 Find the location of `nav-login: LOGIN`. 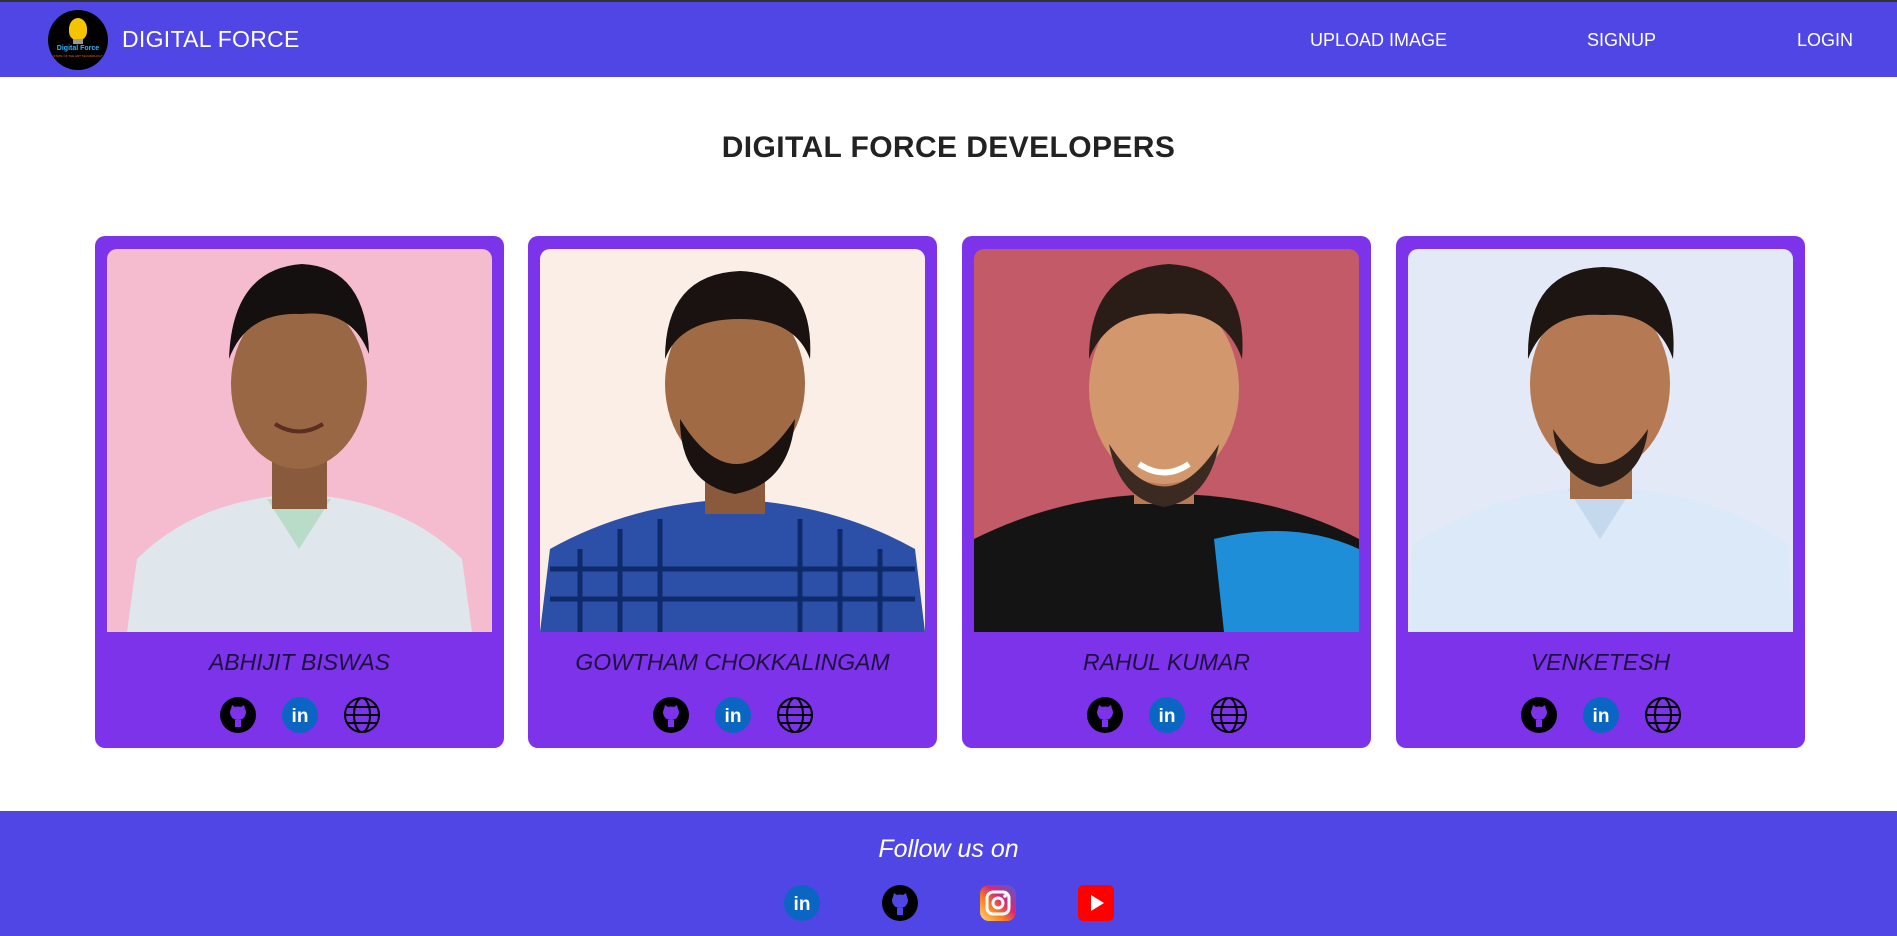

nav-login: LOGIN is located at coordinates (1825, 40).